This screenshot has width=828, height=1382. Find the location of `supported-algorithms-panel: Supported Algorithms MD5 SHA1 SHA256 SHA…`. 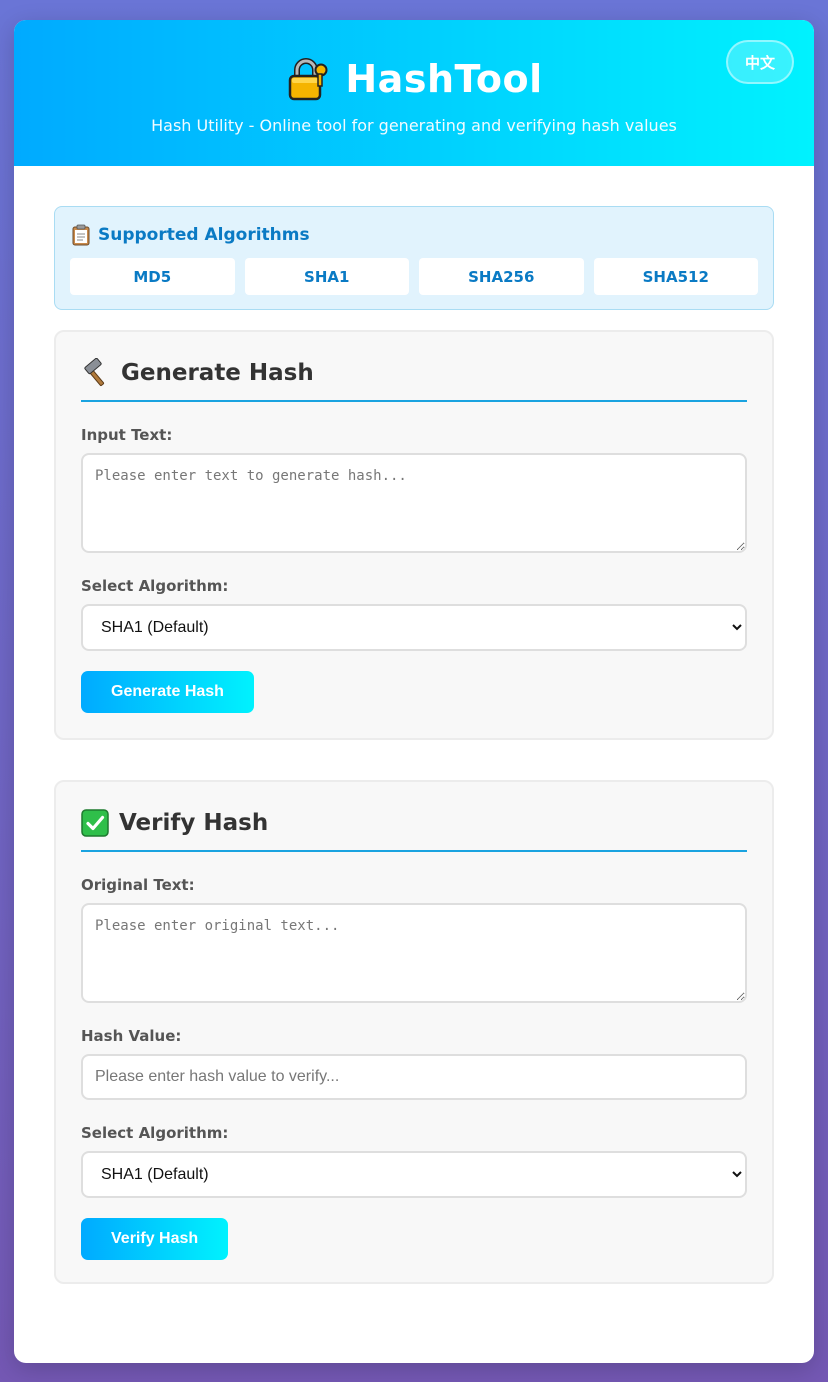

supported-algorithms-panel: Supported Algorithms MD5 SHA1 SHA256 SHA… is located at coordinates (414, 258).